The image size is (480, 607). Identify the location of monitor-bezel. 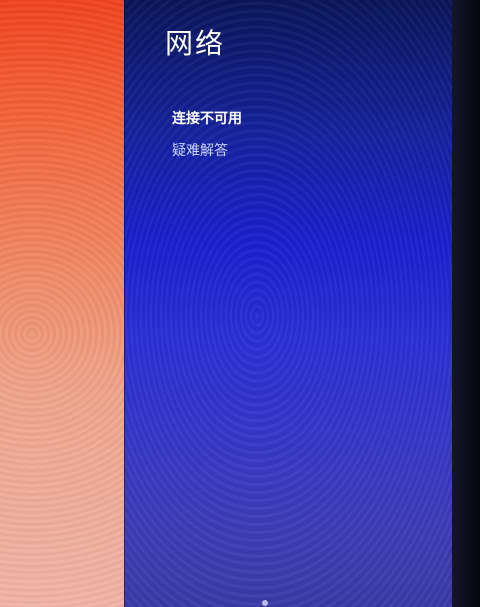
(466, 303).